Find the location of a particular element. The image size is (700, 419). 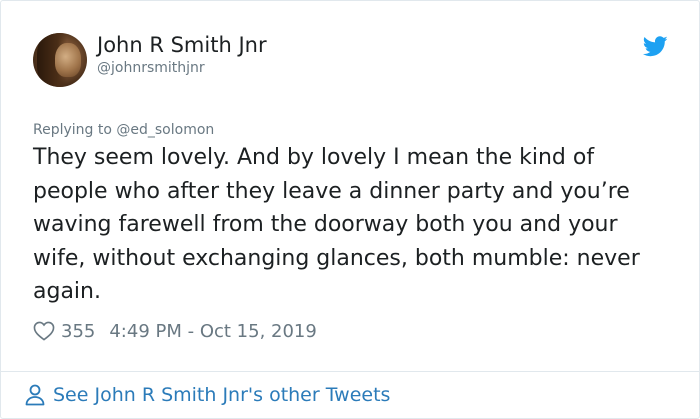

avatar is located at coordinates (60, 60).